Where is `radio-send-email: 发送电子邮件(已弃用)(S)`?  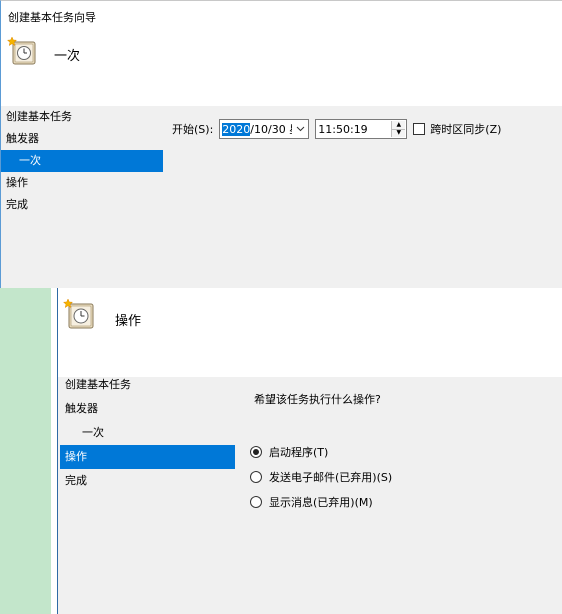 radio-send-email: 发送电子邮件(已弃用)(S) is located at coordinates (321, 477).